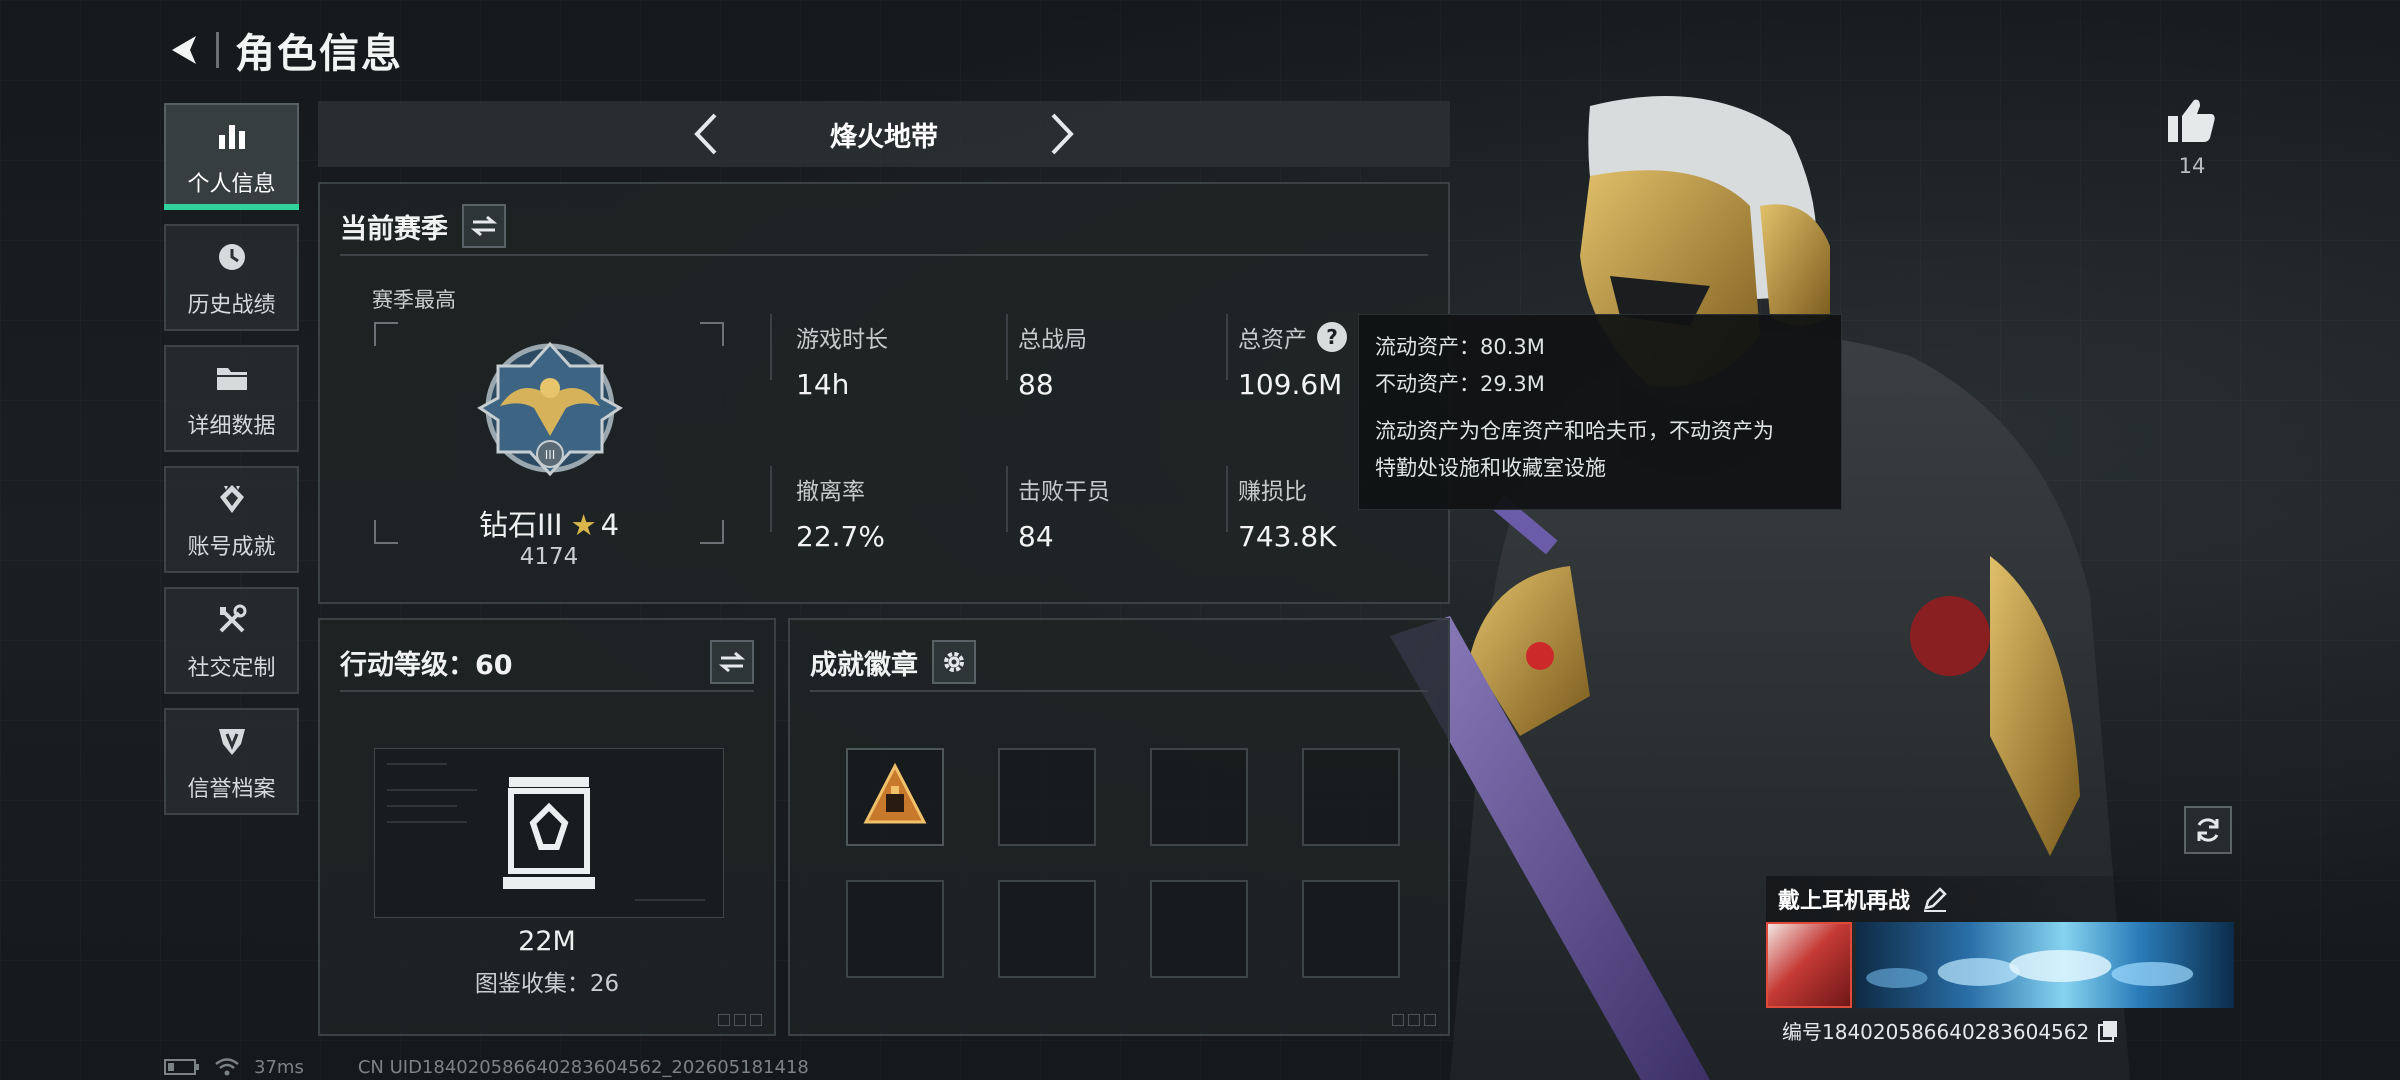 The image size is (2400, 1080). What do you see at coordinates (232, 499) in the screenshot?
I see `achievement-icon` at bounding box center [232, 499].